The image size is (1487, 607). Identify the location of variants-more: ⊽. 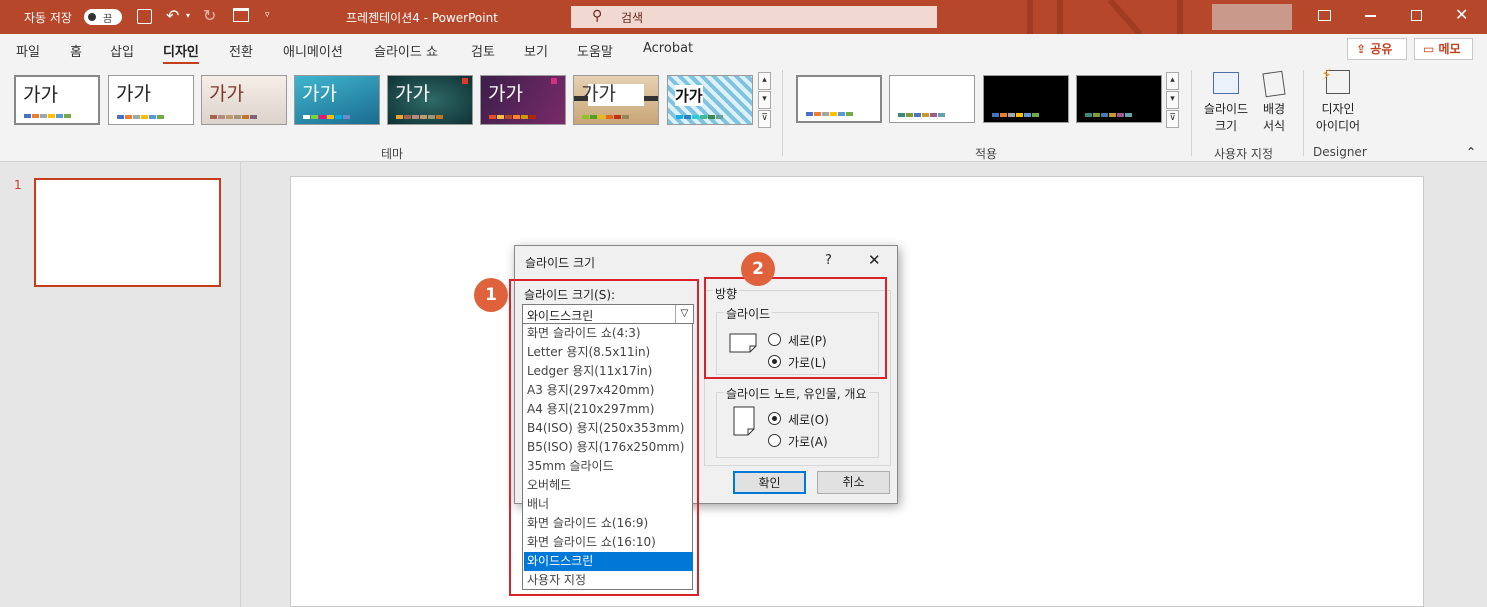
(1172, 119).